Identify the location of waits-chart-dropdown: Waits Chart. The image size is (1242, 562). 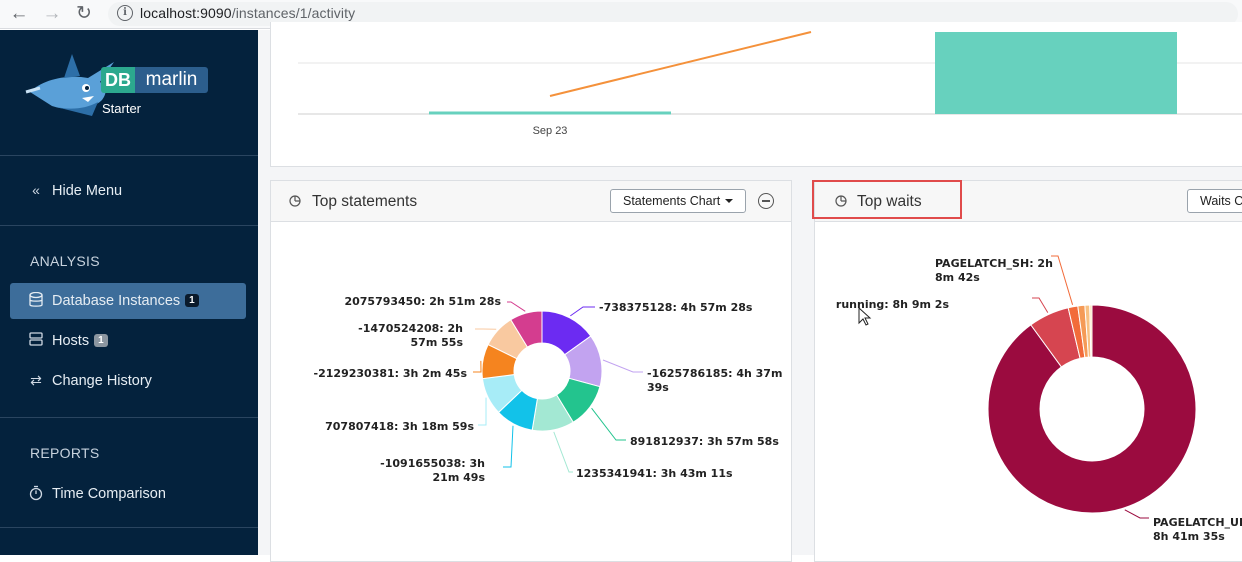
(1214, 201).